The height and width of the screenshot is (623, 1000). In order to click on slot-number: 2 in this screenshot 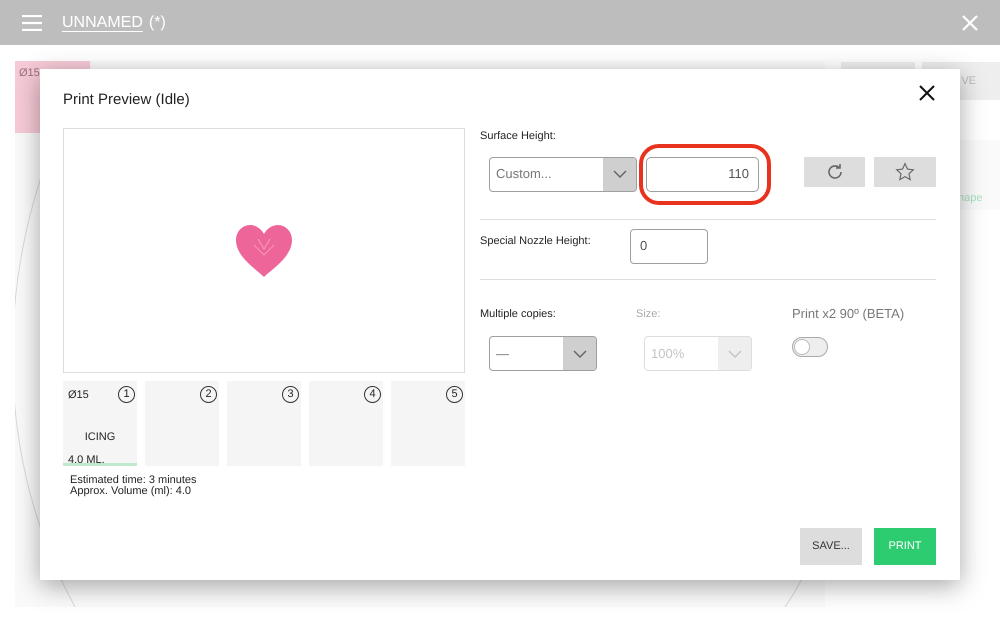, I will do `click(208, 394)`.